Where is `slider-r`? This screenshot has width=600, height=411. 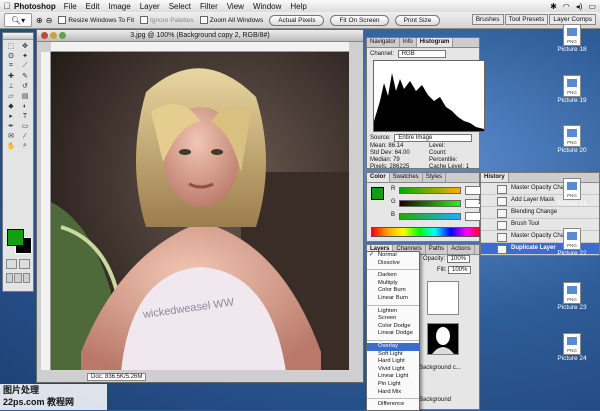 slider-r is located at coordinates (430, 190).